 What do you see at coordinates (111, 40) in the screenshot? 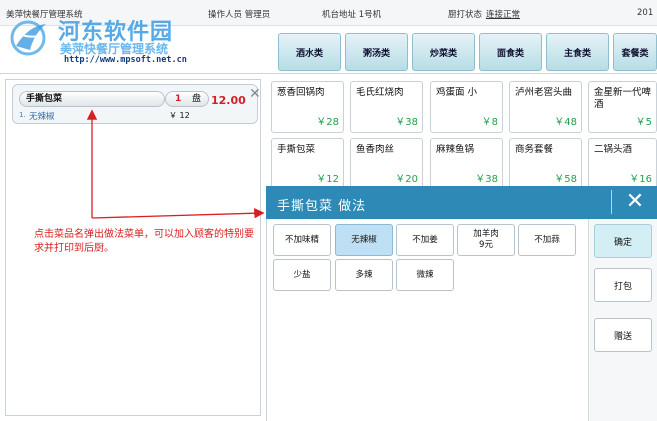
I see `watermark-logo: 河东软件园 美萍快餐厅管理系统 http://www.mpsoft.net.cn` at bounding box center [111, 40].